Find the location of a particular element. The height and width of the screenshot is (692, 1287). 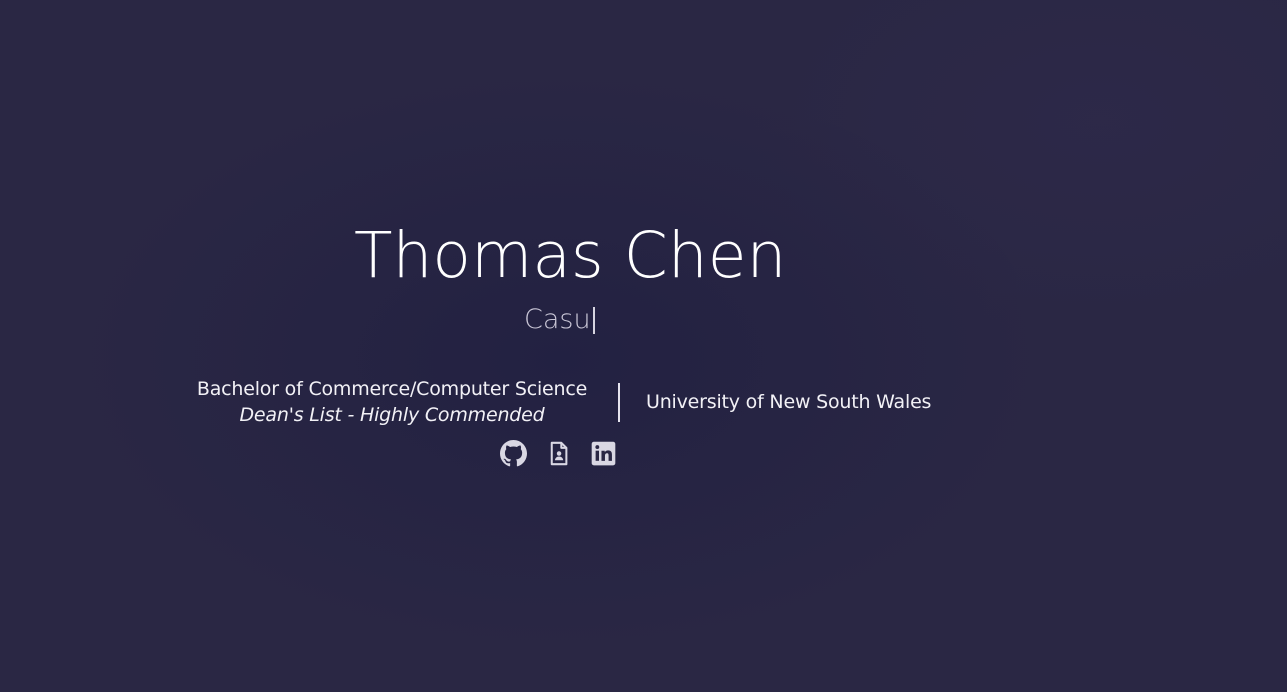

github-icon is located at coordinates (513, 453).